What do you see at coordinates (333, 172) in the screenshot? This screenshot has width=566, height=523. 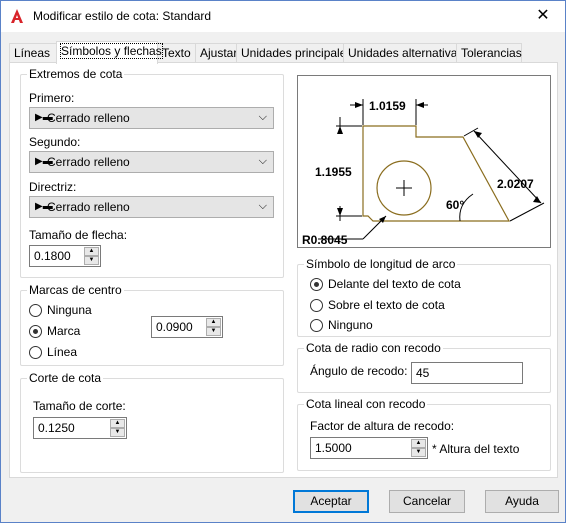 I see `preview-dim-left: 1.1955` at bounding box center [333, 172].